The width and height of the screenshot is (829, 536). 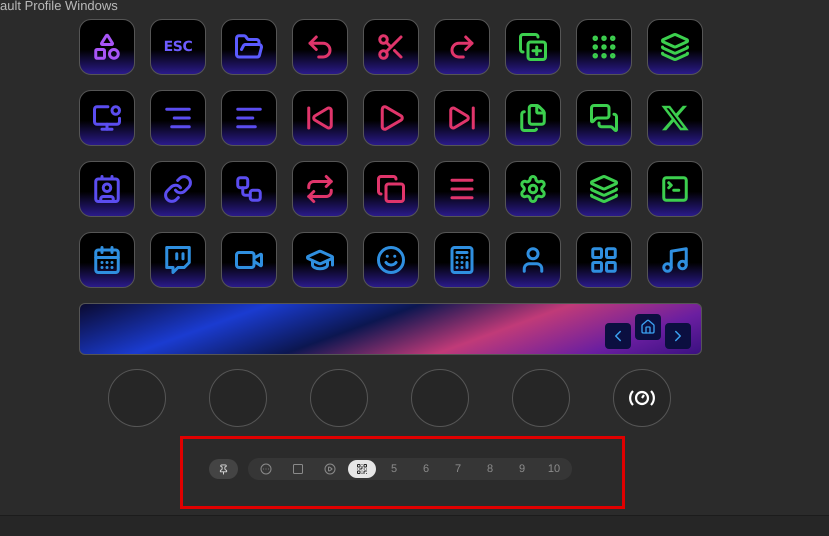 I want to click on key-button: ESC, so click(x=178, y=47).